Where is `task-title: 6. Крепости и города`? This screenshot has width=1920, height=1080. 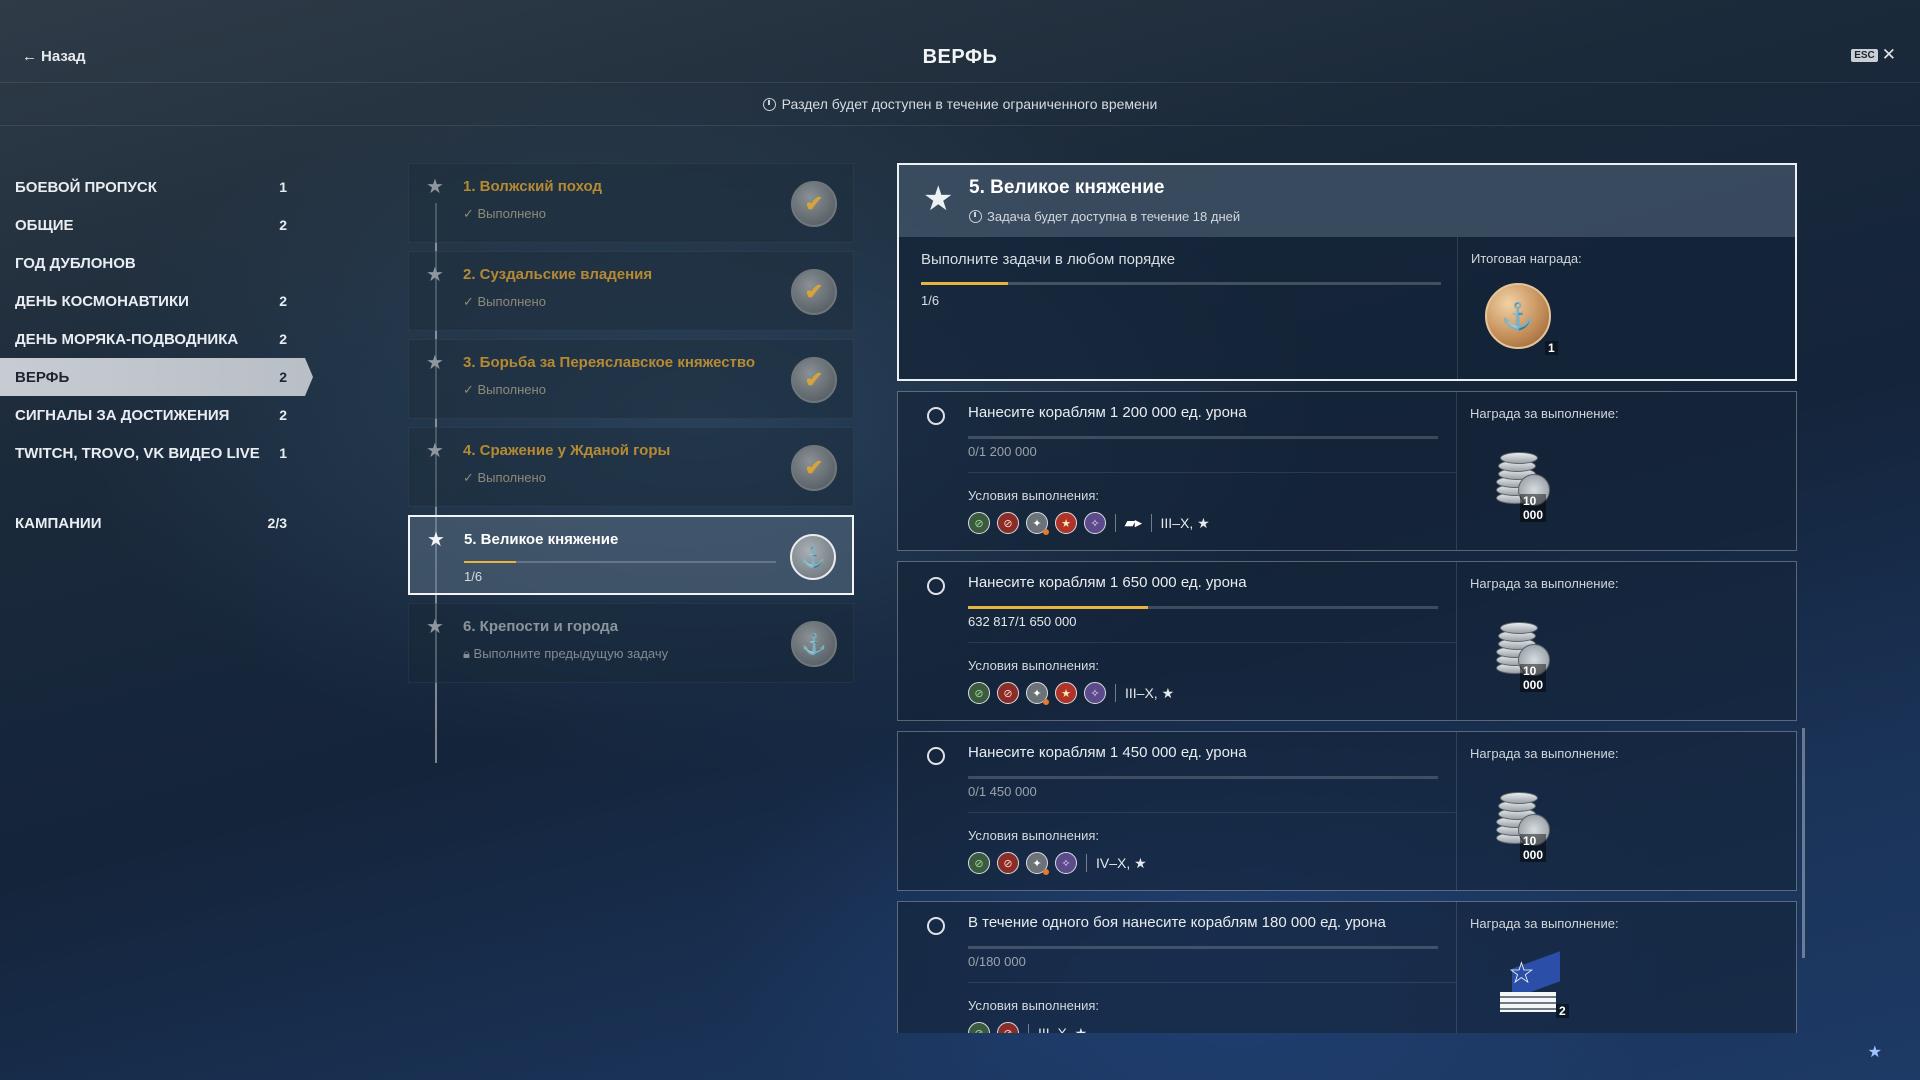 task-title: 6. Крепости и города is located at coordinates (541, 626).